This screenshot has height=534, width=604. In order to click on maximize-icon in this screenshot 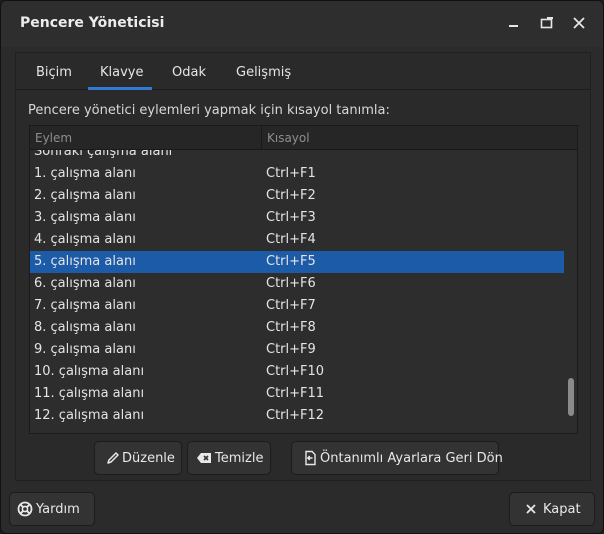, I will do `click(547, 23)`.